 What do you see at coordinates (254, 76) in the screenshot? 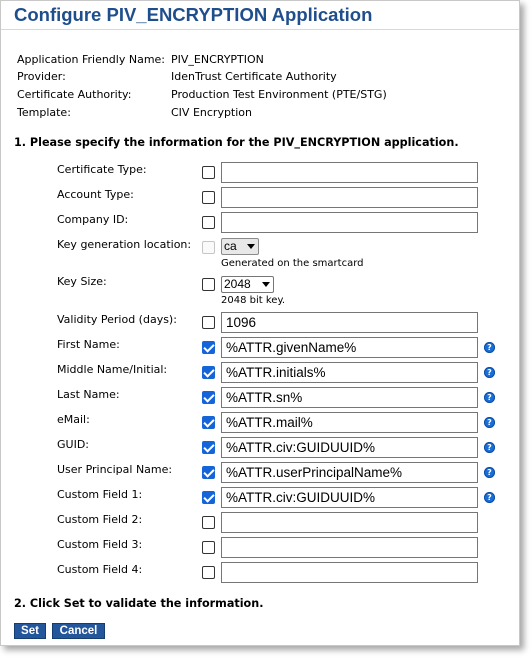
I see `info-value-provider: IdenTrust Certificate Authority` at bounding box center [254, 76].